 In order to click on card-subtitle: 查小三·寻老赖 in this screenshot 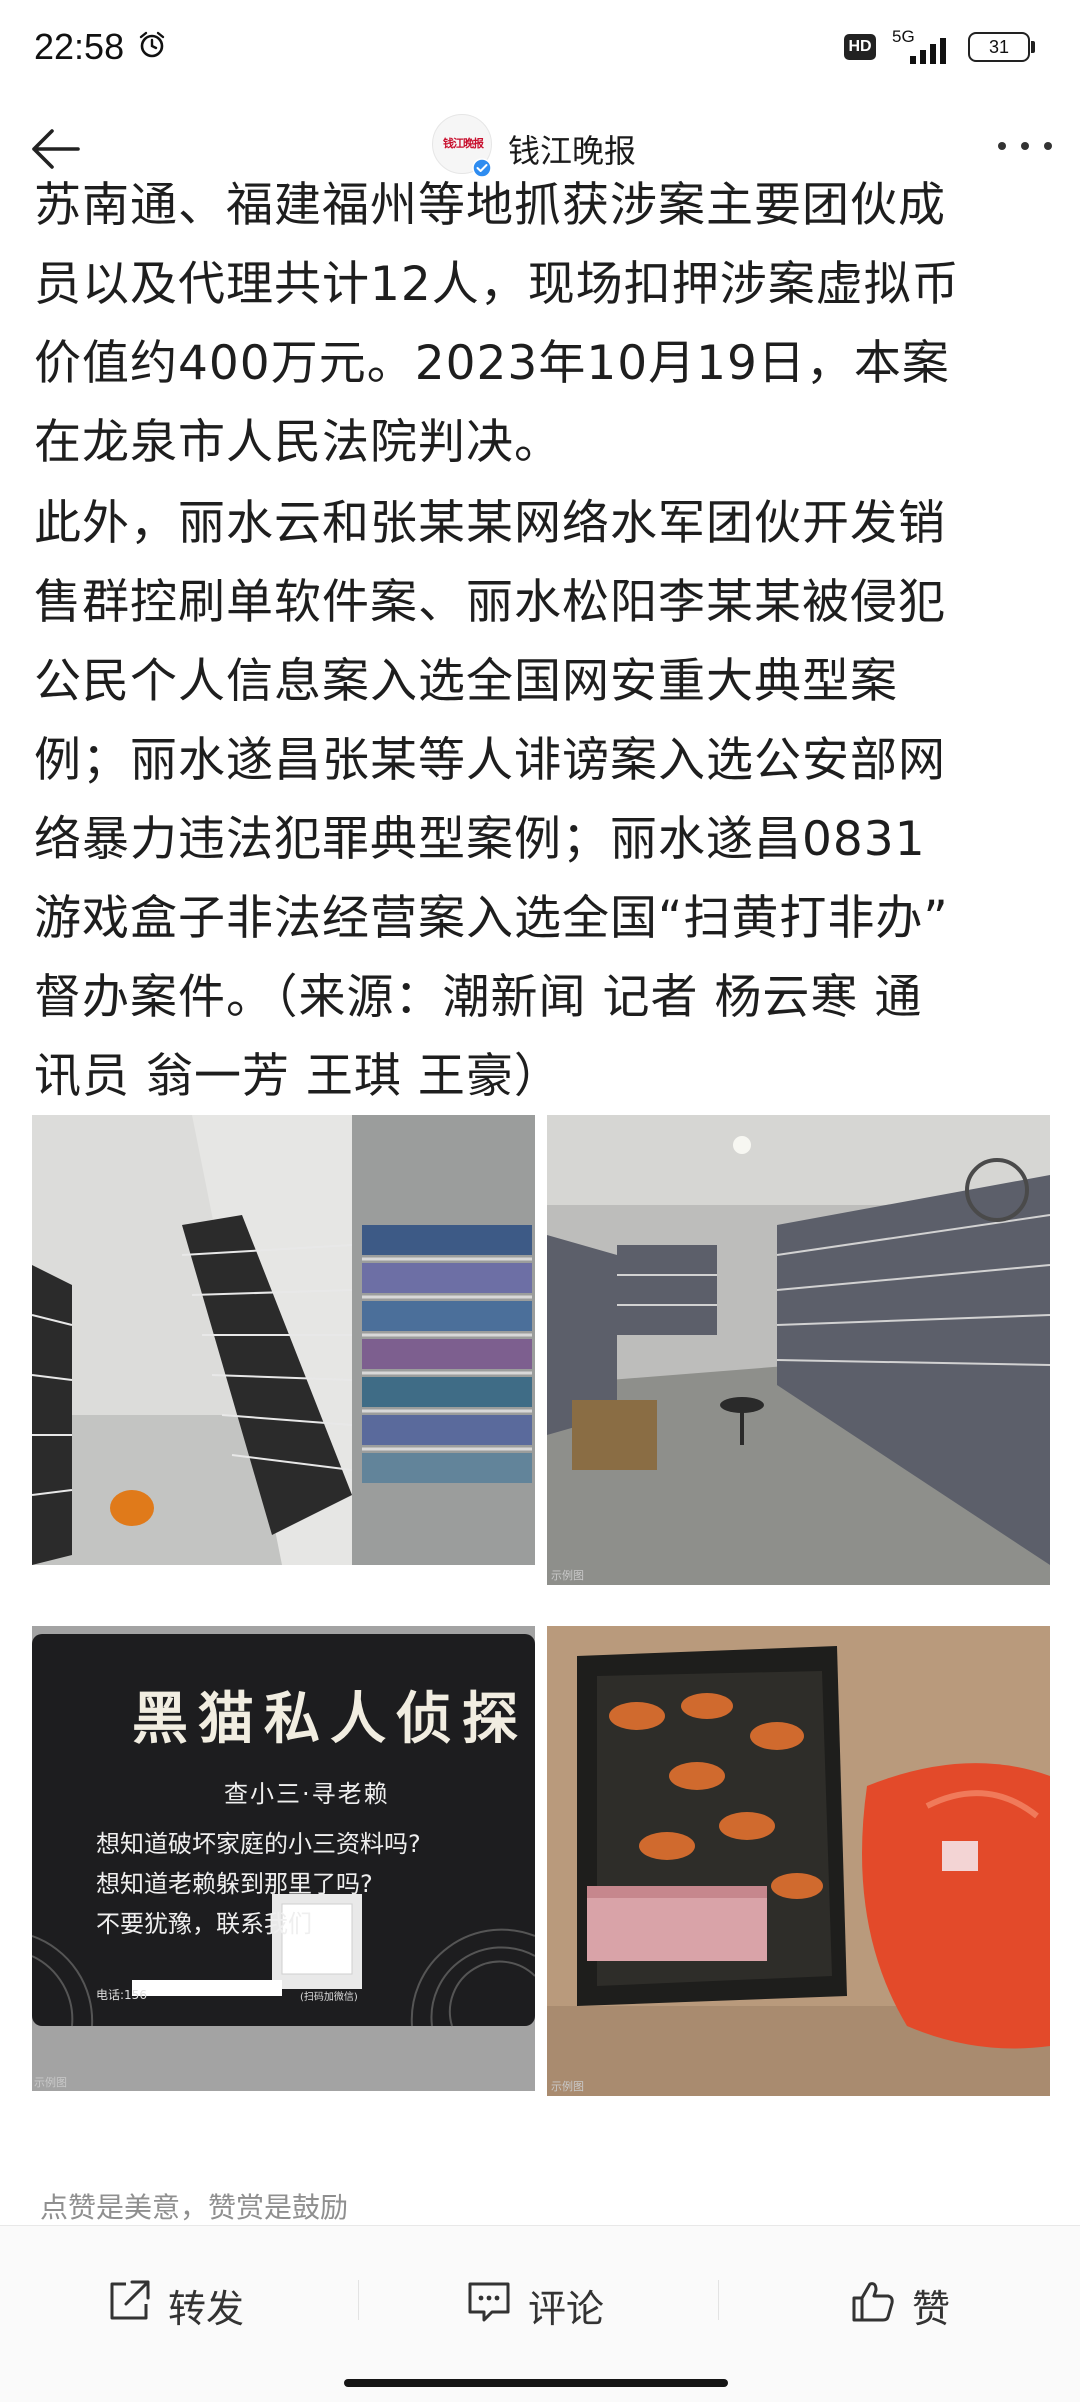, I will do `click(307, 1794)`.